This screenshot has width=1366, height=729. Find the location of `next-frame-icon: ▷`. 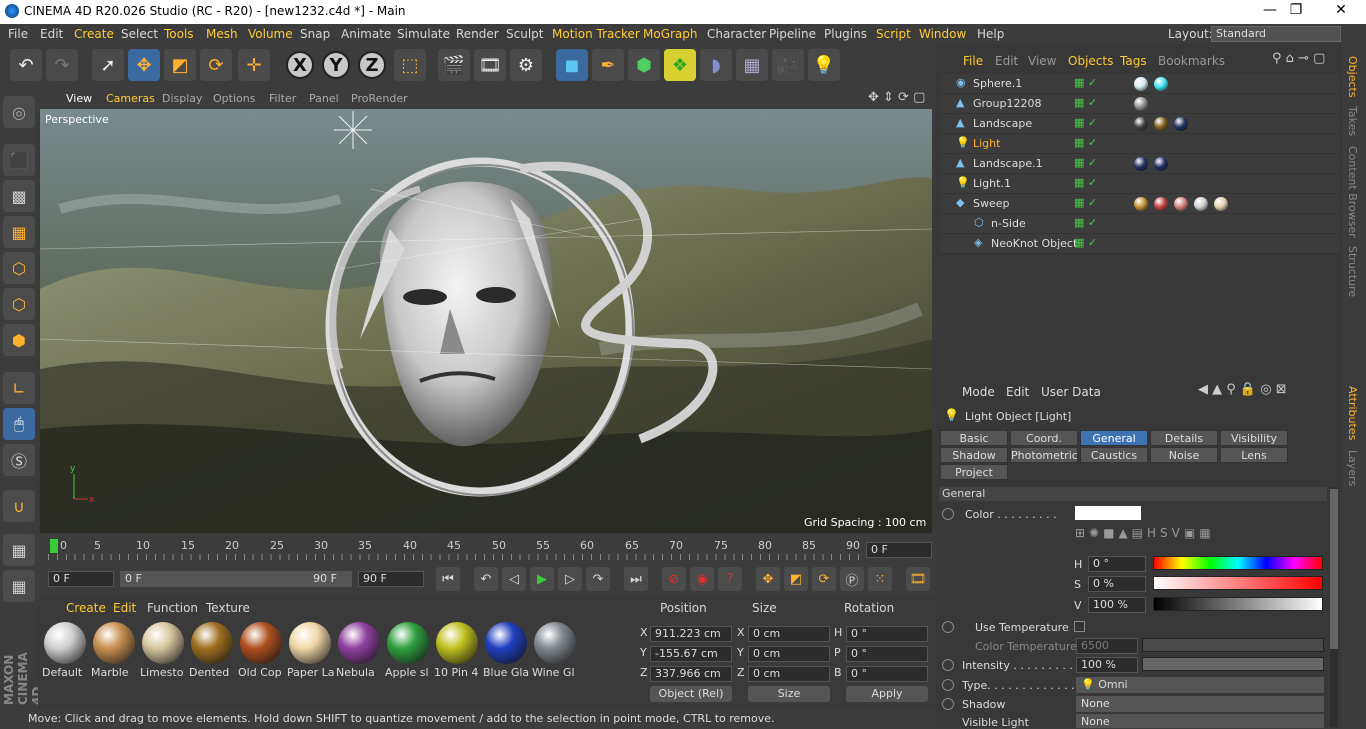

next-frame-icon: ▷ is located at coordinates (570, 579).